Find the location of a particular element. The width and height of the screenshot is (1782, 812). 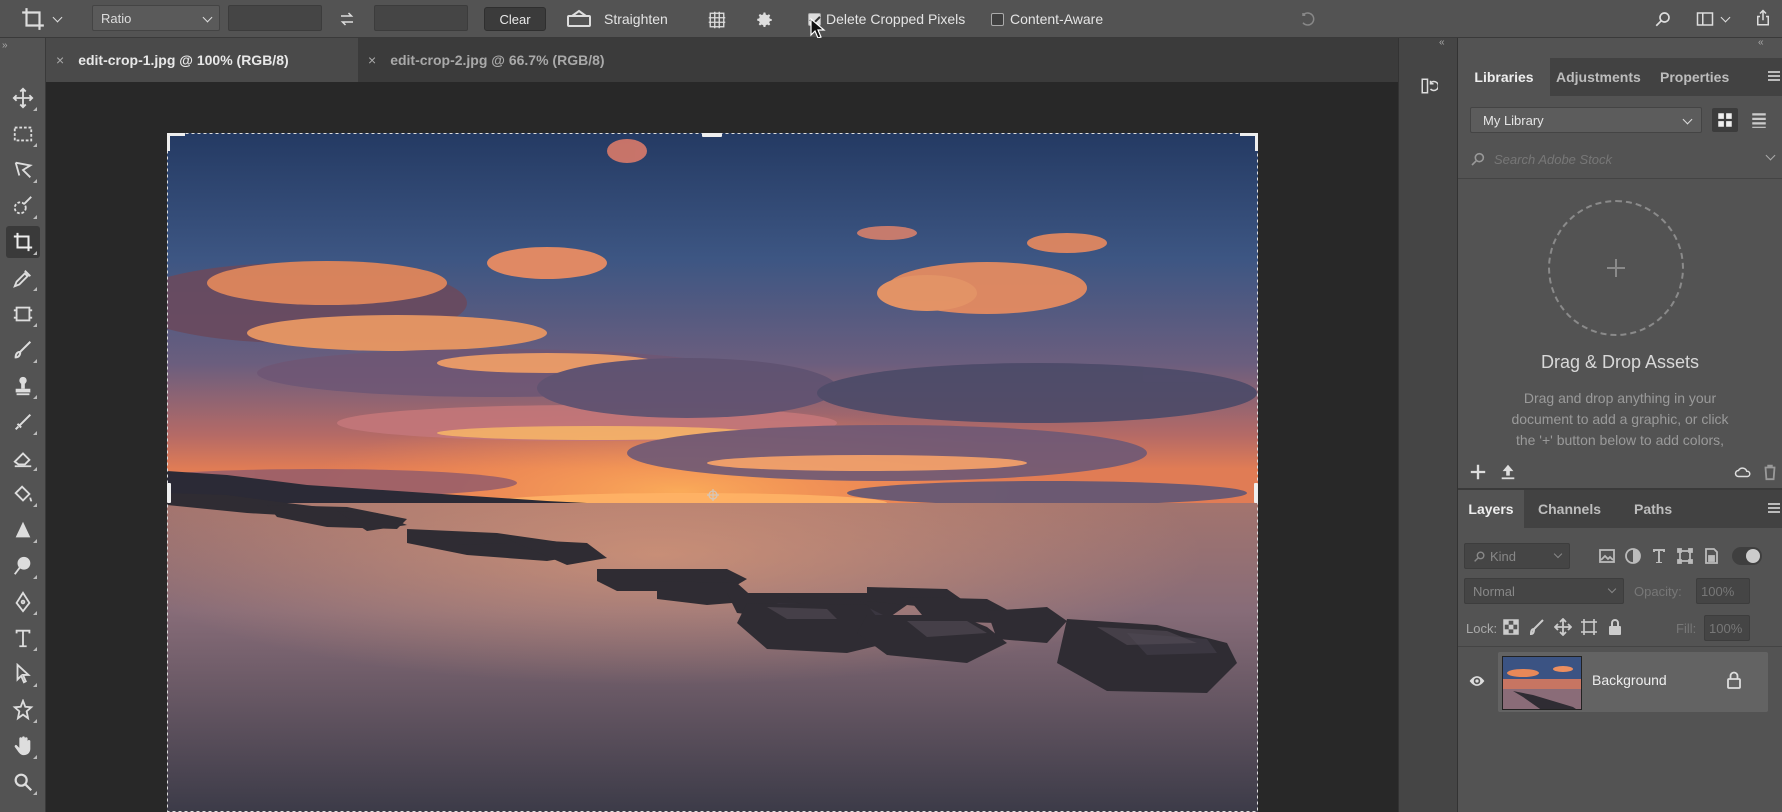

ratio-select: Ratio is located at coordinates (156, 18).